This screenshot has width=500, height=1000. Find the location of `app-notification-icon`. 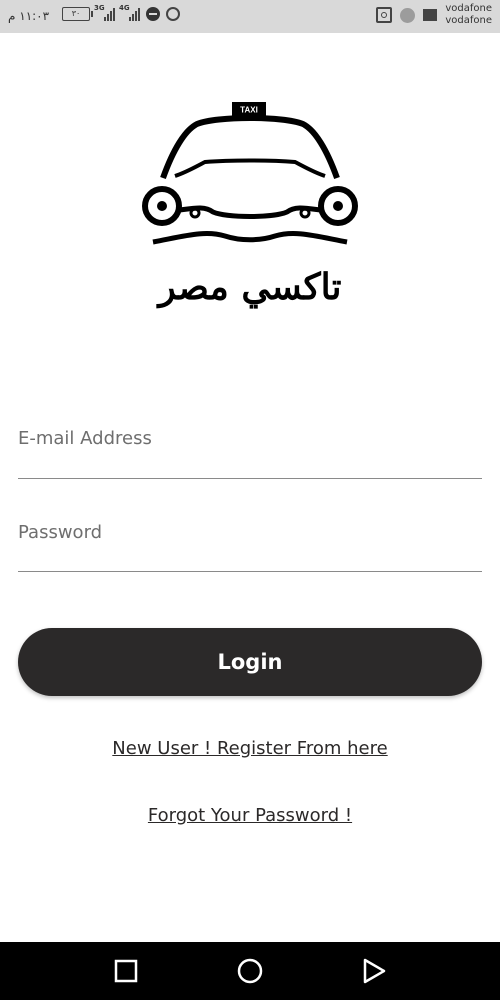

app-notification-icon is located at coordinates (408, 15).